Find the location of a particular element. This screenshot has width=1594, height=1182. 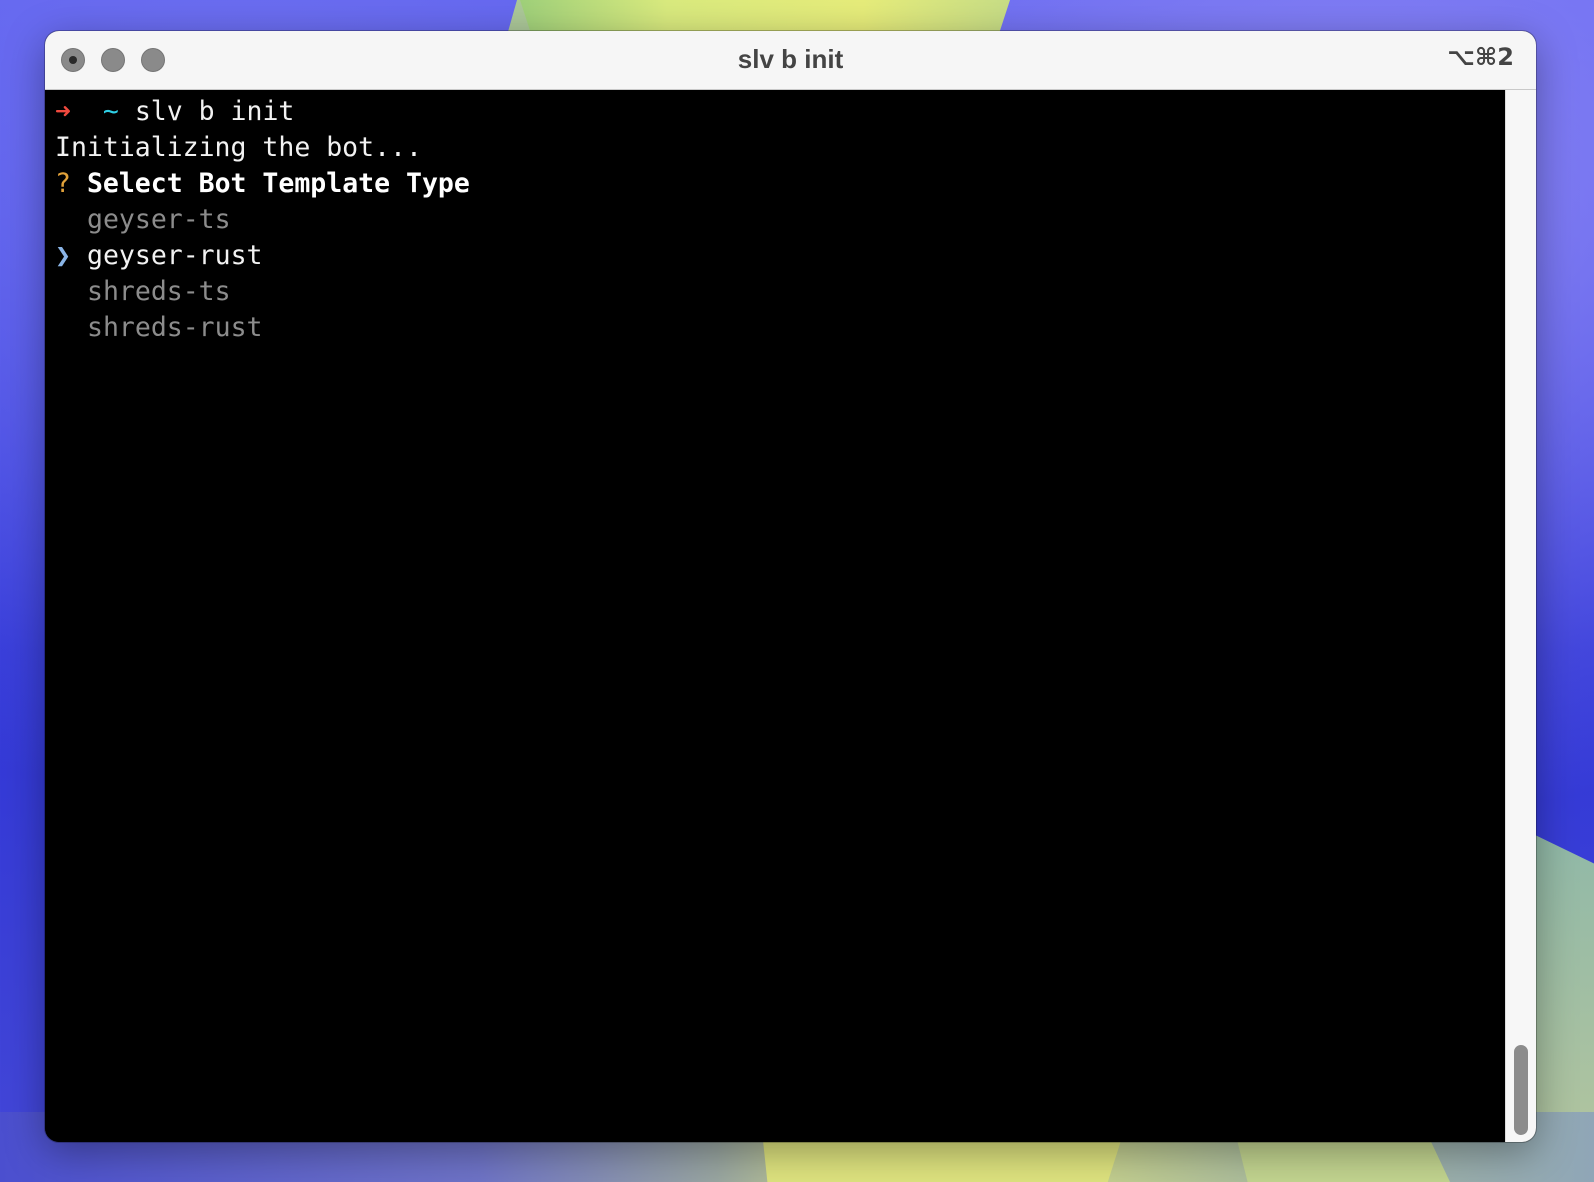

option-geyser-ts: geyser-ts is located at coordinates (143, 220).